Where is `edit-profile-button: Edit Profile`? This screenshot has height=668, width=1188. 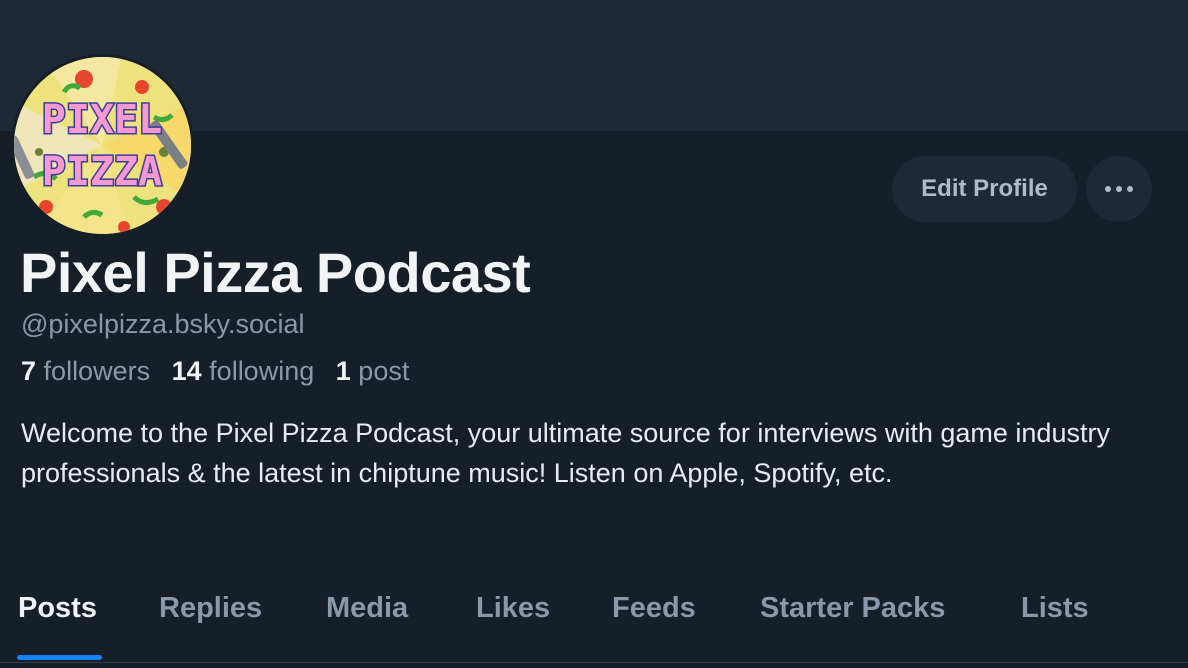 edit-profile-button: Edit Profile is located at coordinates (984, 189).